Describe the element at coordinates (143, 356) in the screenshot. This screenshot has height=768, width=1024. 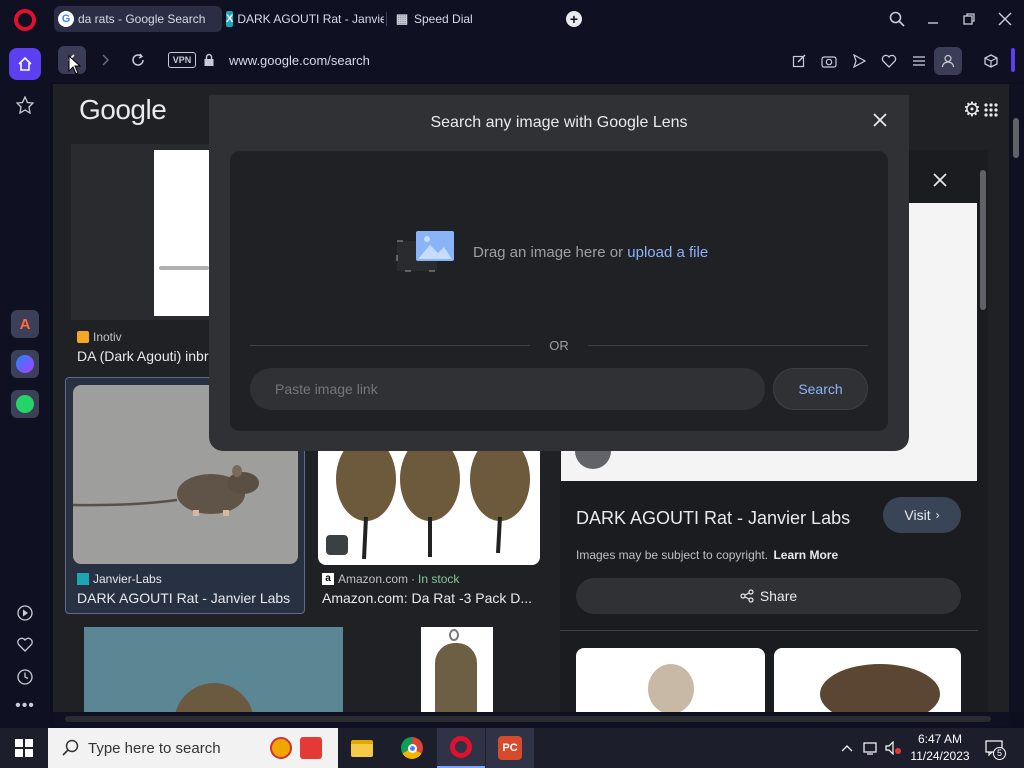
I see `result-title-1: DA (Dark Agouti) inbr` at that location.